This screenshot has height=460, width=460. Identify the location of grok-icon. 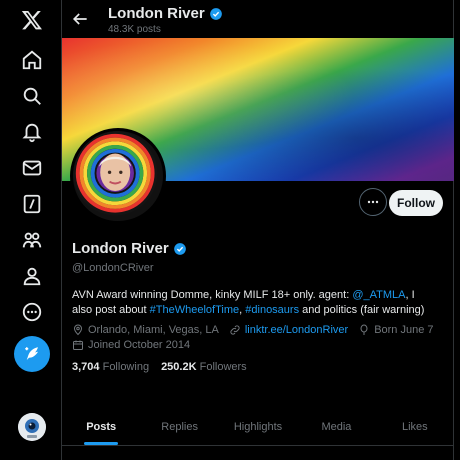
(32, 204).